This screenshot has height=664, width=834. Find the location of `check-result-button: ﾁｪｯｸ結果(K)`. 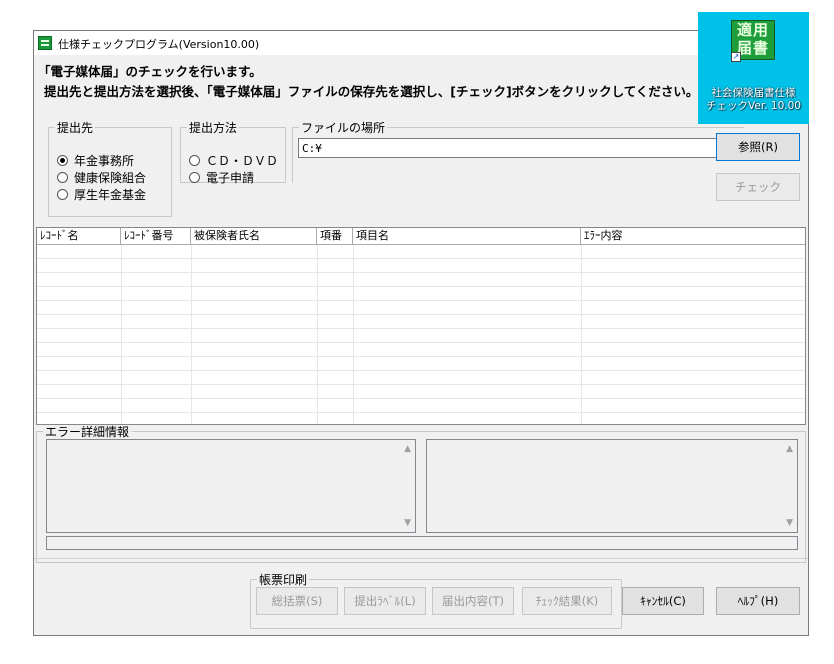

check-result-button: ﾁｪｯｸ結果(K) is located at coordinates (567, 601).